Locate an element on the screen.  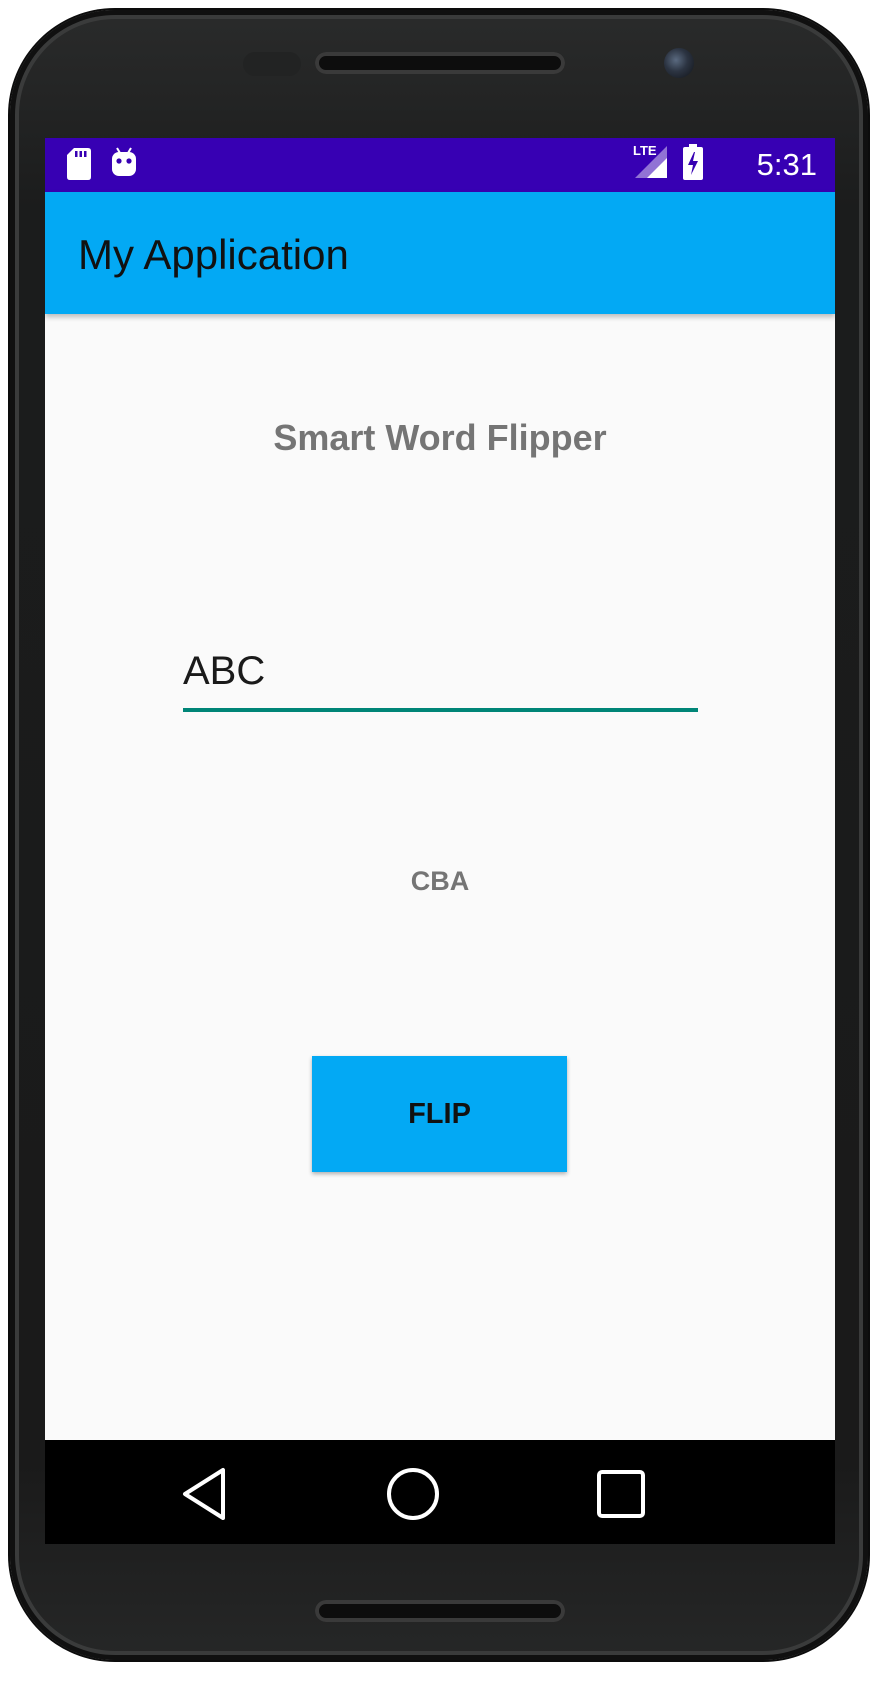
app-bar: My Application is located at coordinates (440, 253).